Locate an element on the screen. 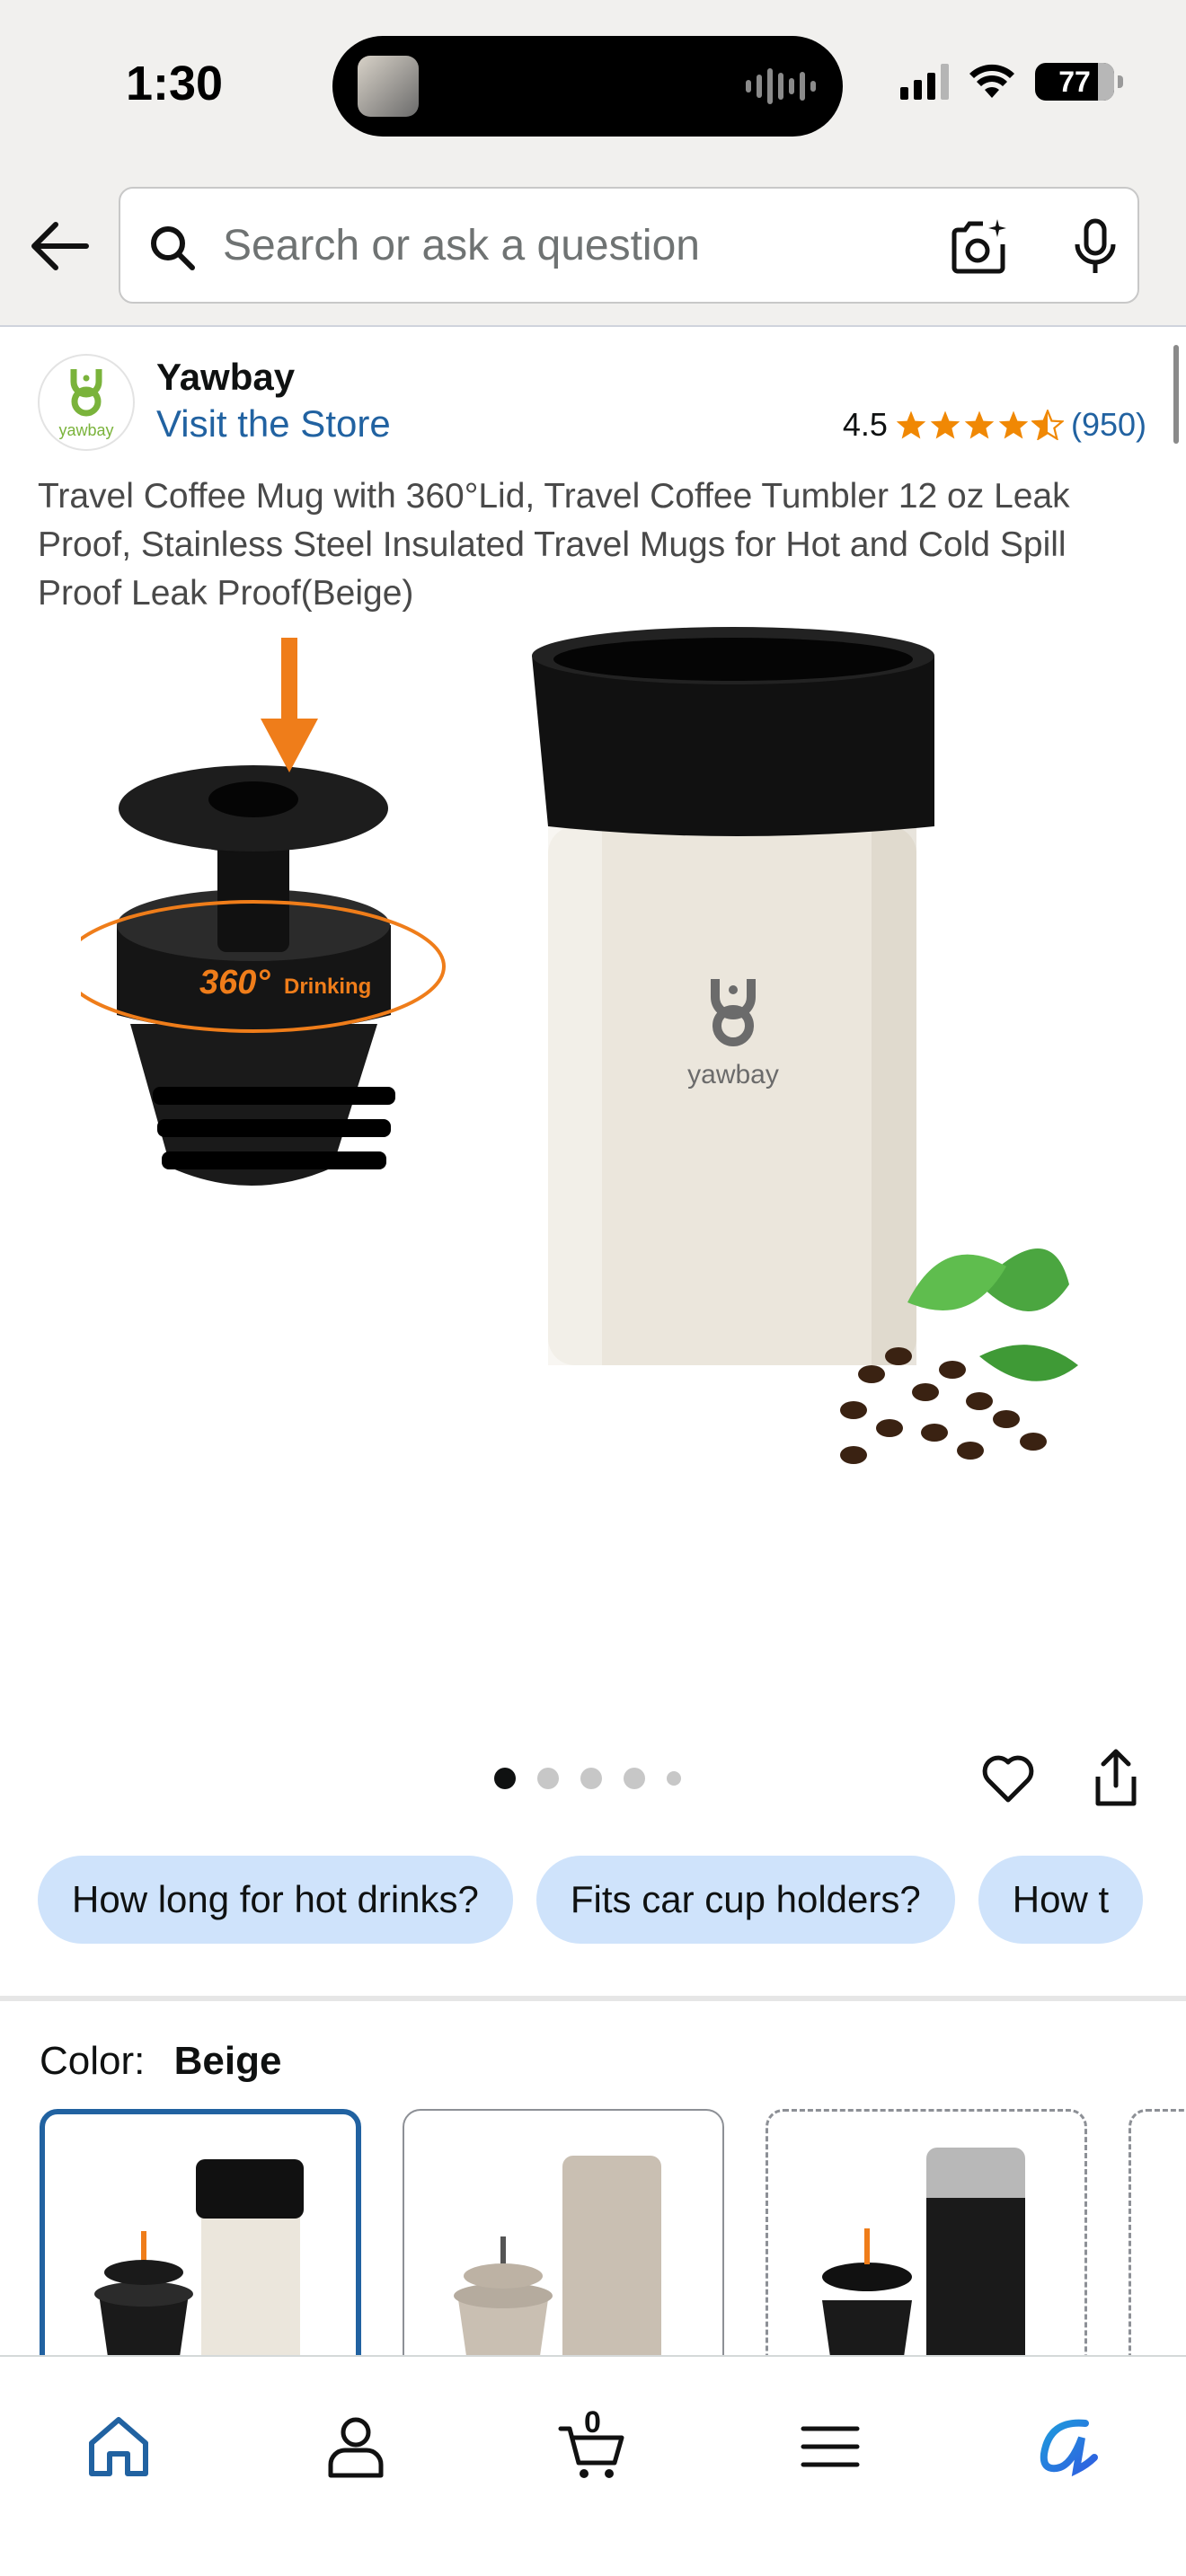  back-arrow-icon is located at coordinates (59, 246).